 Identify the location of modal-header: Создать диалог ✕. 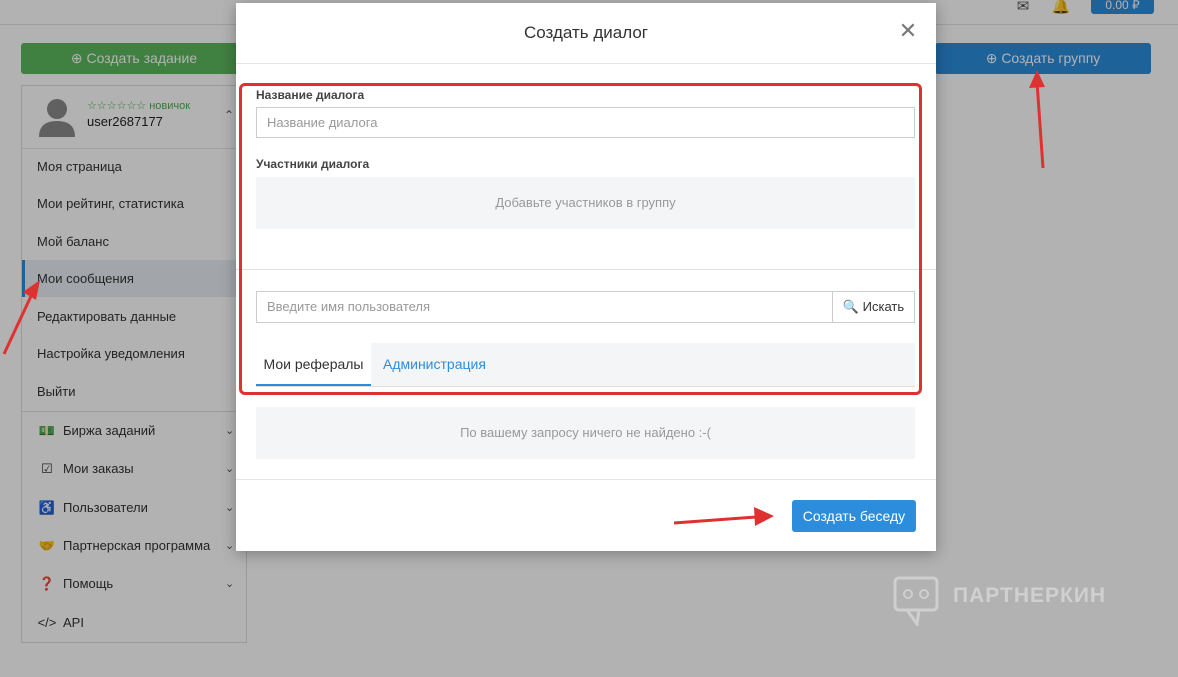
(586, 33).